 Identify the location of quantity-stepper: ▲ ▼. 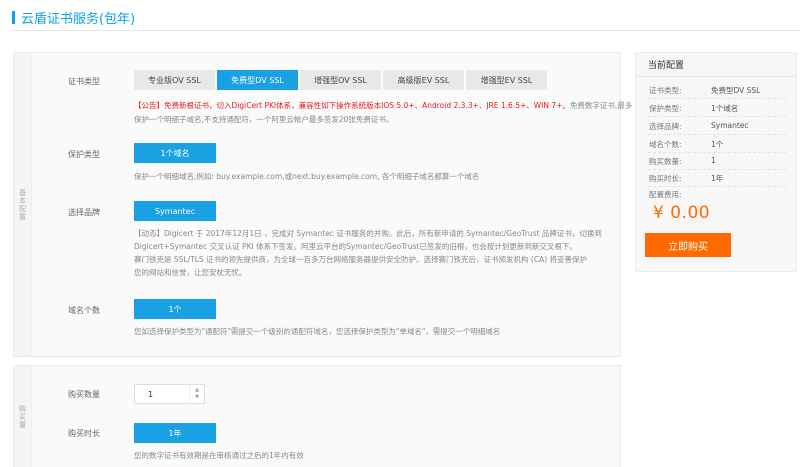
(169, 394).